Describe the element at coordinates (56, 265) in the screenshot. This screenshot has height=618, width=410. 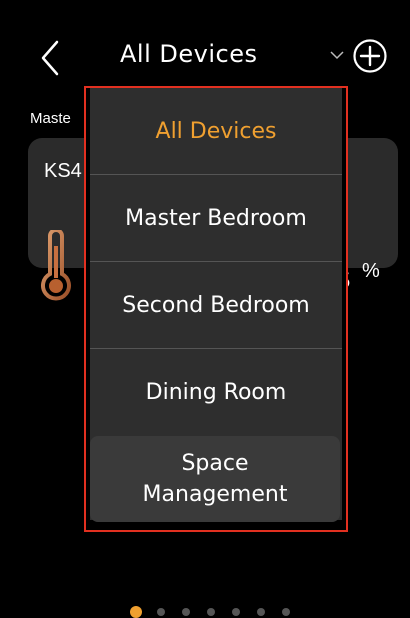
I see `thermometer-icon` at that location.